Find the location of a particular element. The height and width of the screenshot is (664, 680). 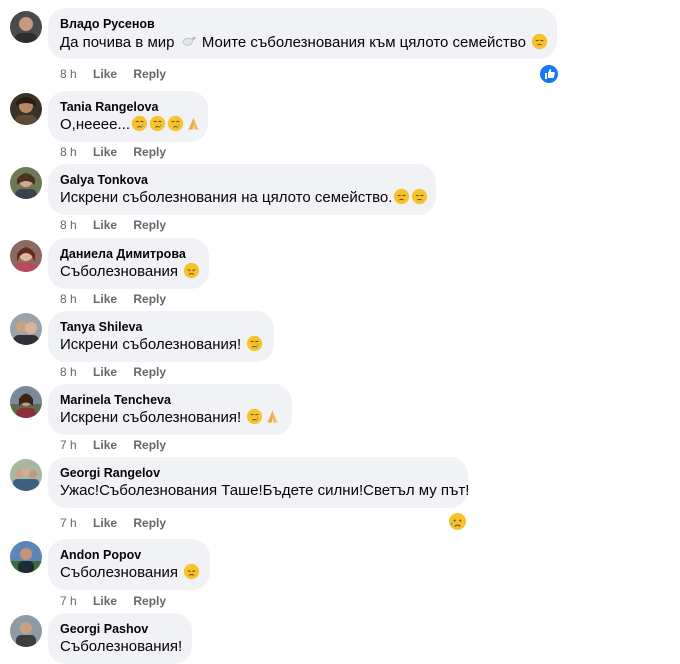

comment-bubble: Даниела Димитрова Съболезнования is located at coordinates (128, 263).